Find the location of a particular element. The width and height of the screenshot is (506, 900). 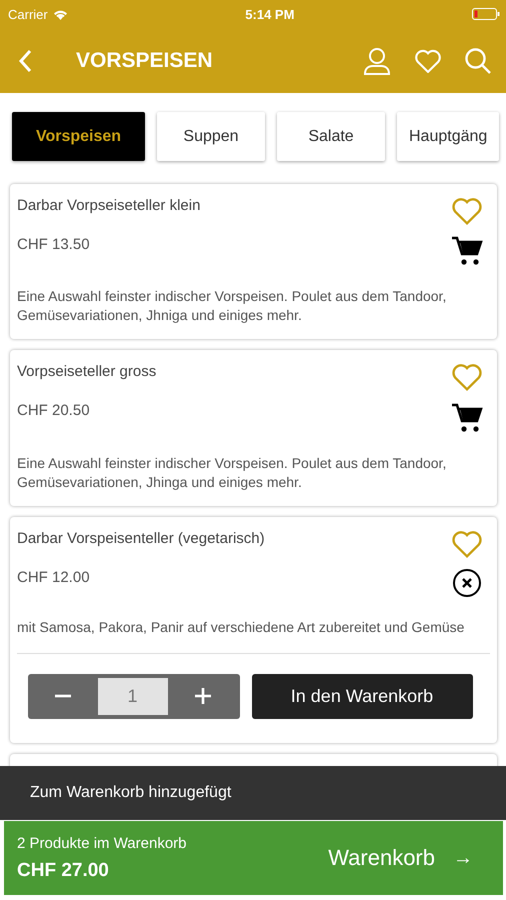

search-icon is located at coordinates (478, 60).